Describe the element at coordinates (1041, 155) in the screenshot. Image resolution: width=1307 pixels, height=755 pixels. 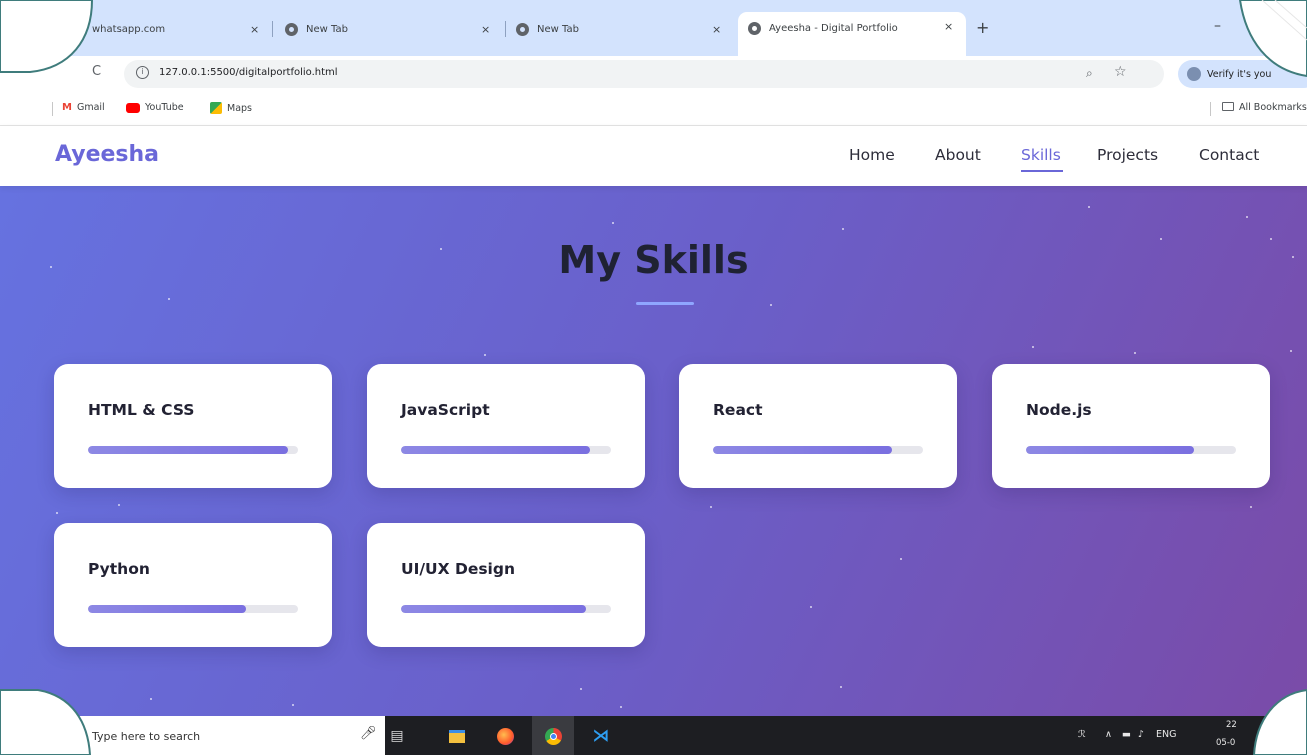
I see `nav-link-skills: Skills` at that location.